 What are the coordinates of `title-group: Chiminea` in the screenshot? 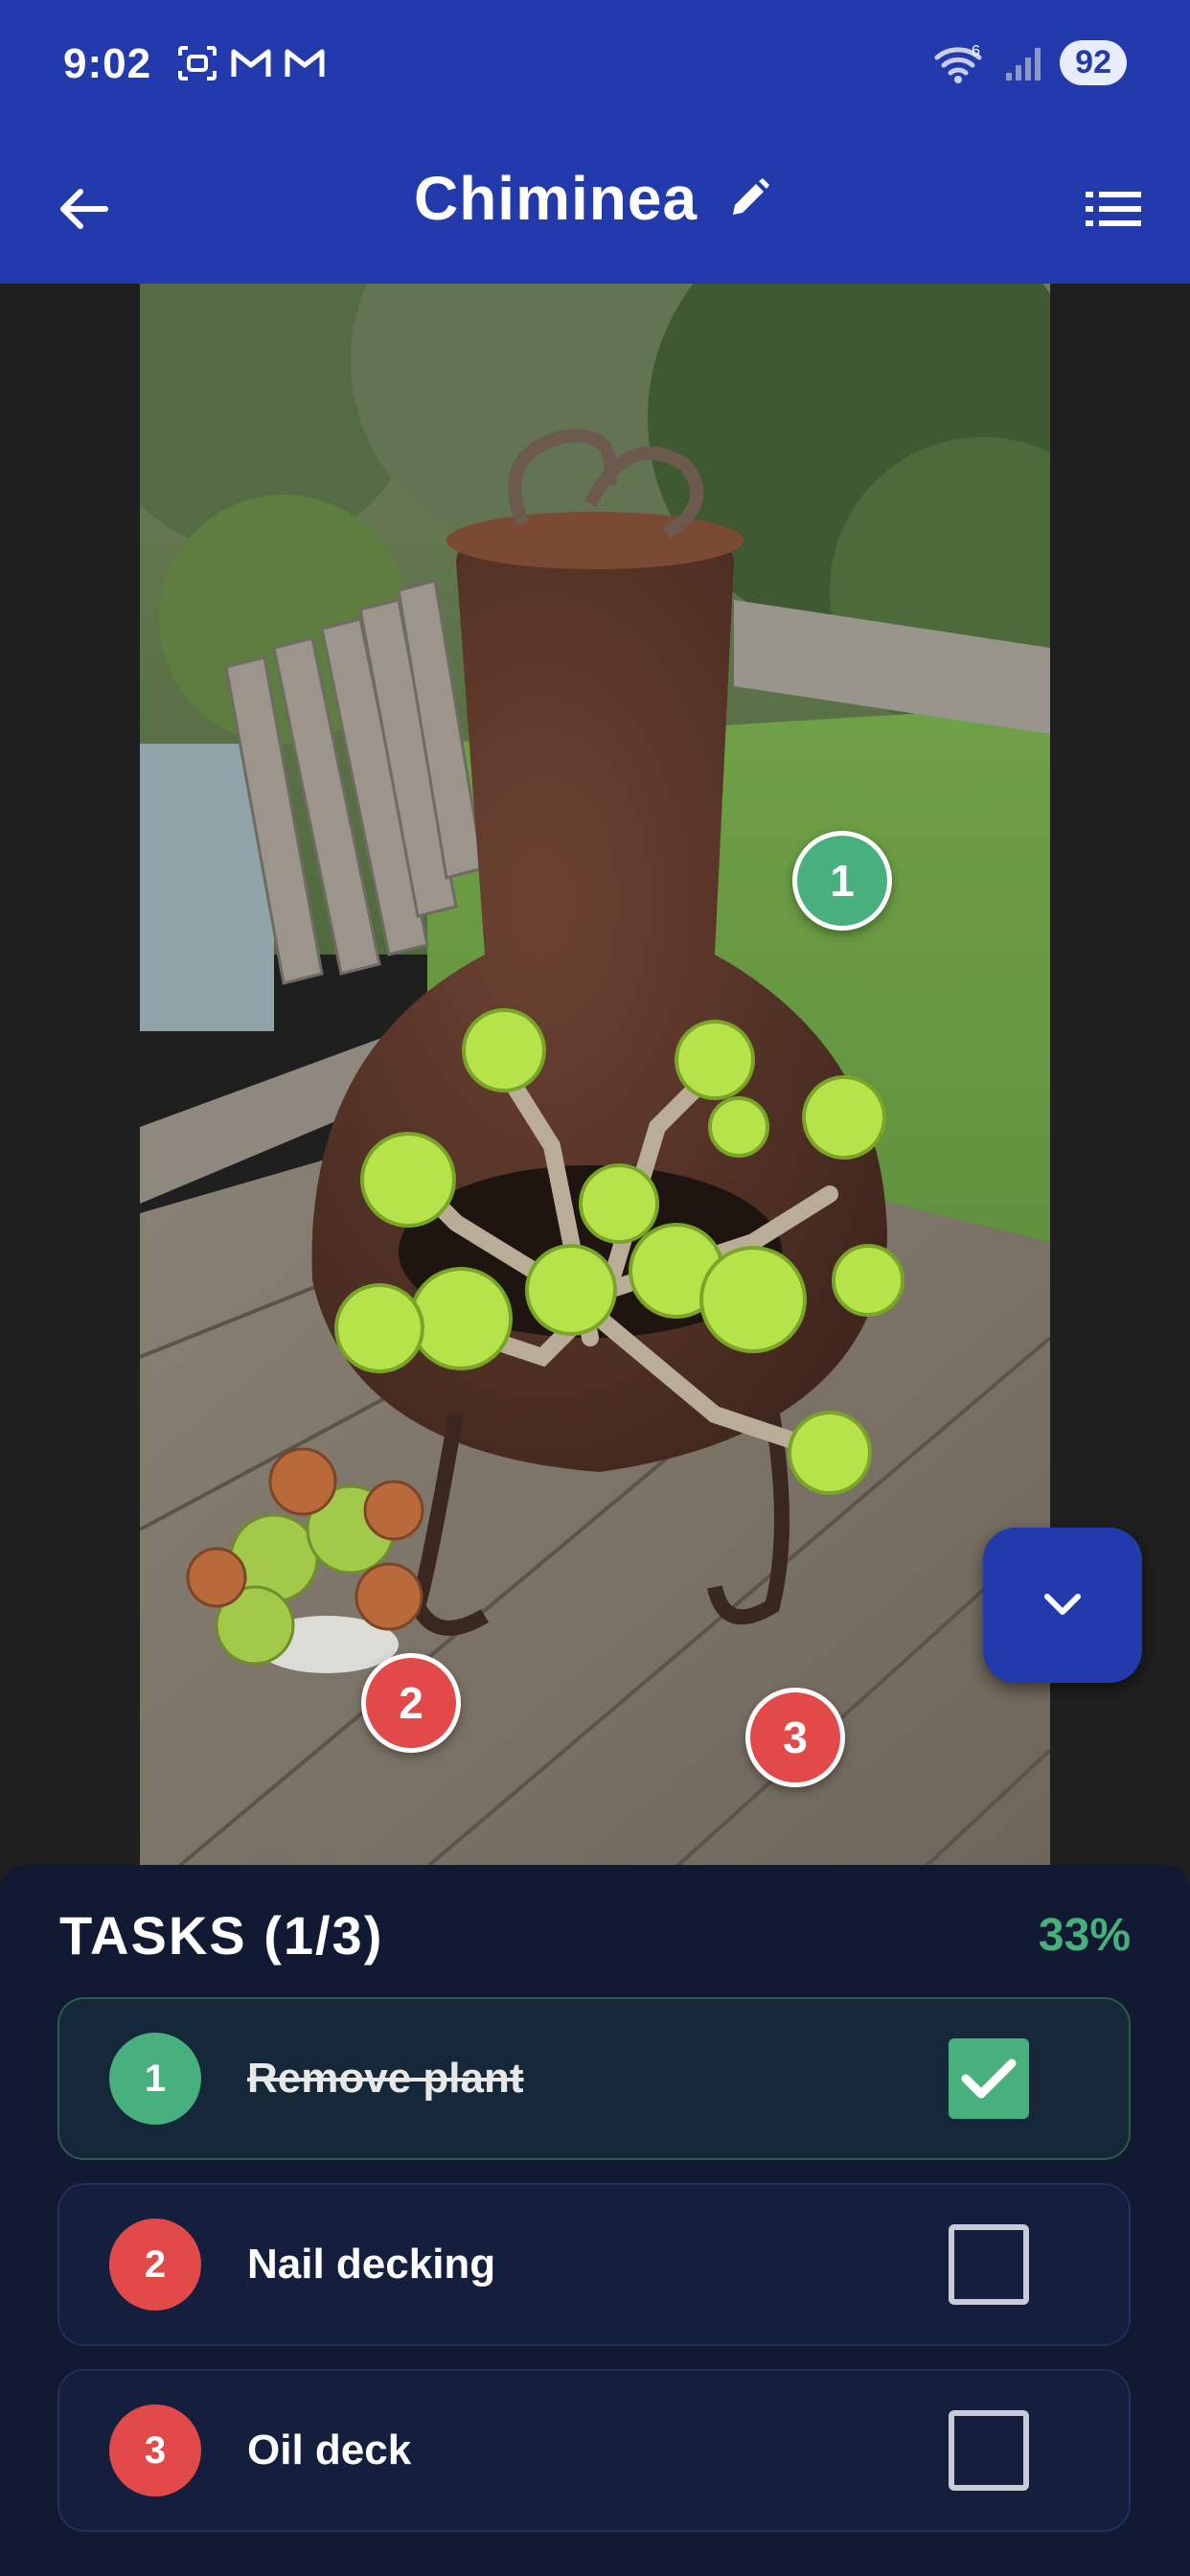 It's located at (595, 198).